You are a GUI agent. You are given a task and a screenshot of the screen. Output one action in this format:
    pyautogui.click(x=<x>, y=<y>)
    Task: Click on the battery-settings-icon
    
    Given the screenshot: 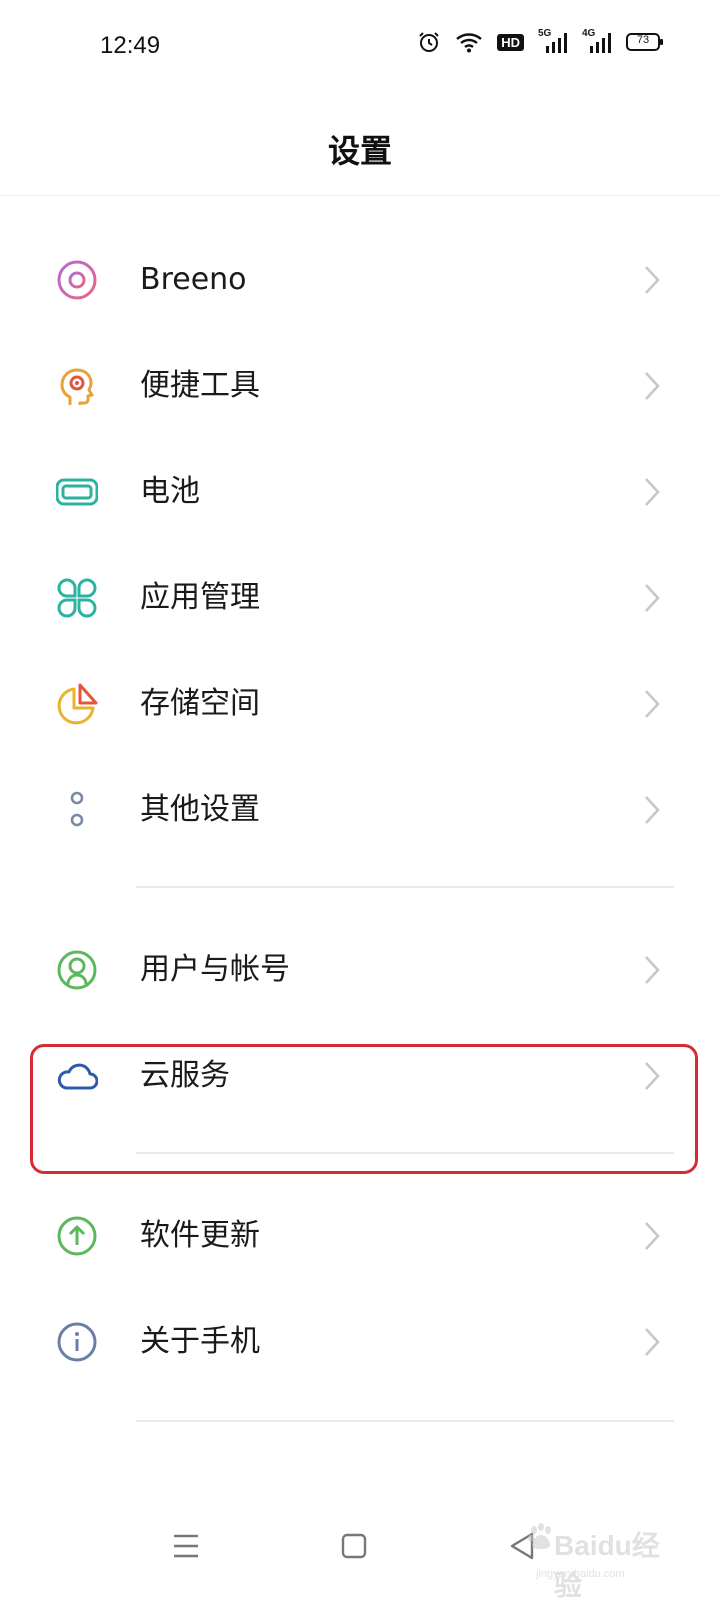 What is the action you would take?
    pyautogui.click(x=77, y=492)
    